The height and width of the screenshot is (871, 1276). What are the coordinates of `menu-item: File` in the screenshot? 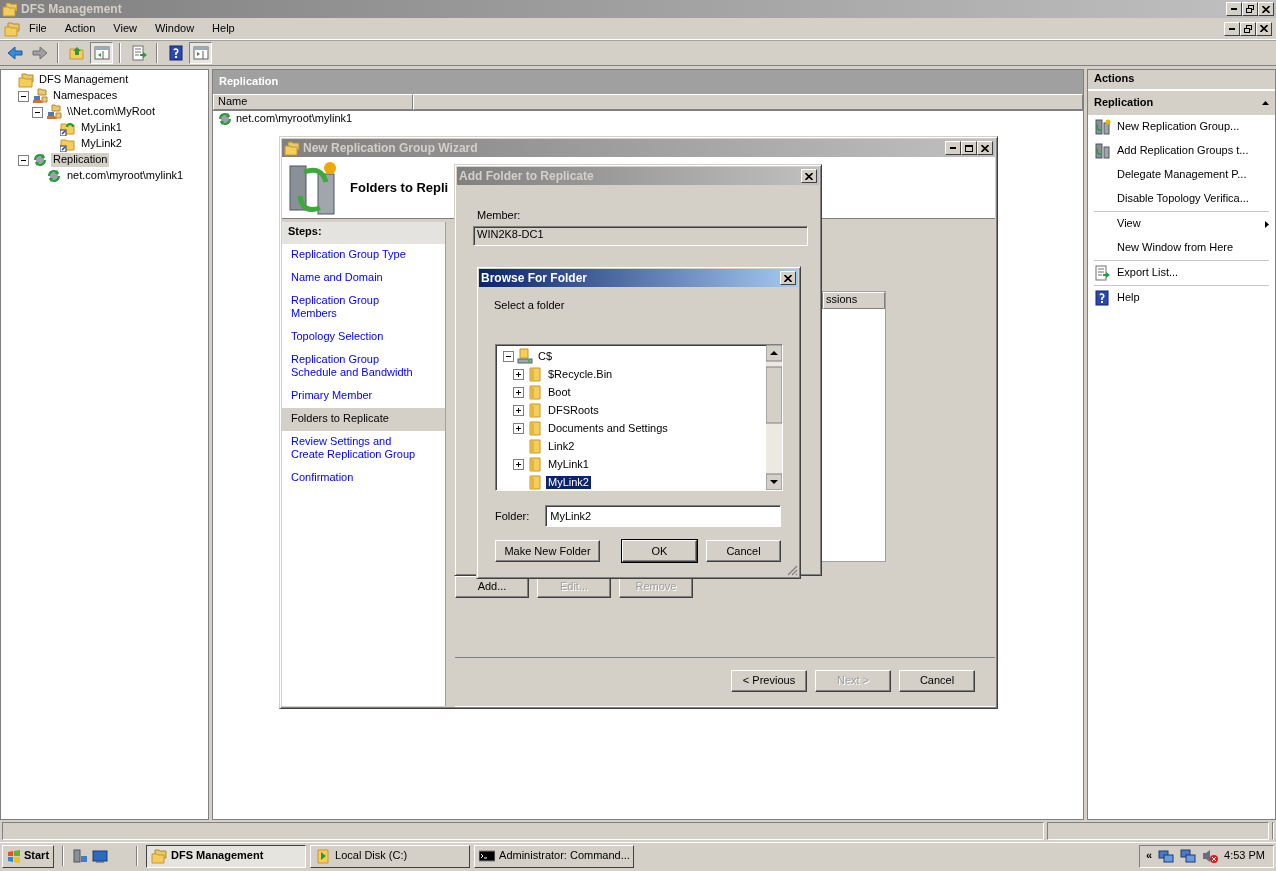 It's located at (38, 28).